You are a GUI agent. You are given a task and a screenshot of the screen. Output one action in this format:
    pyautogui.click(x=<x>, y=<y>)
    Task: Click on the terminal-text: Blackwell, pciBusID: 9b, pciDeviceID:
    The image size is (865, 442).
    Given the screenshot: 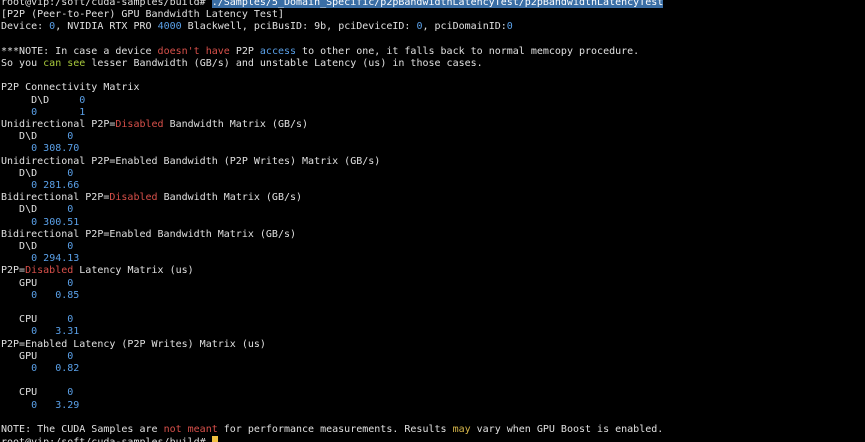 What is the action you would take?
    pyautogui.click(x=299, y=27)
    